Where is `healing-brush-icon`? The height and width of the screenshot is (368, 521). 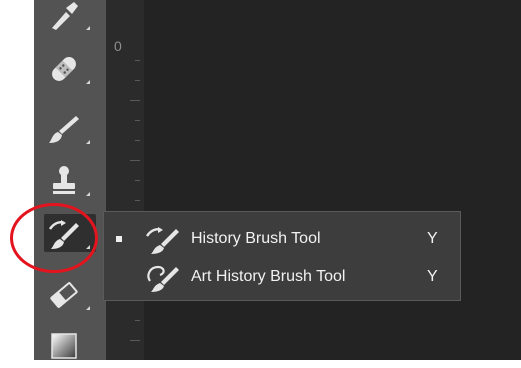
healing-brush-icon is located at coordinates (64, 69).